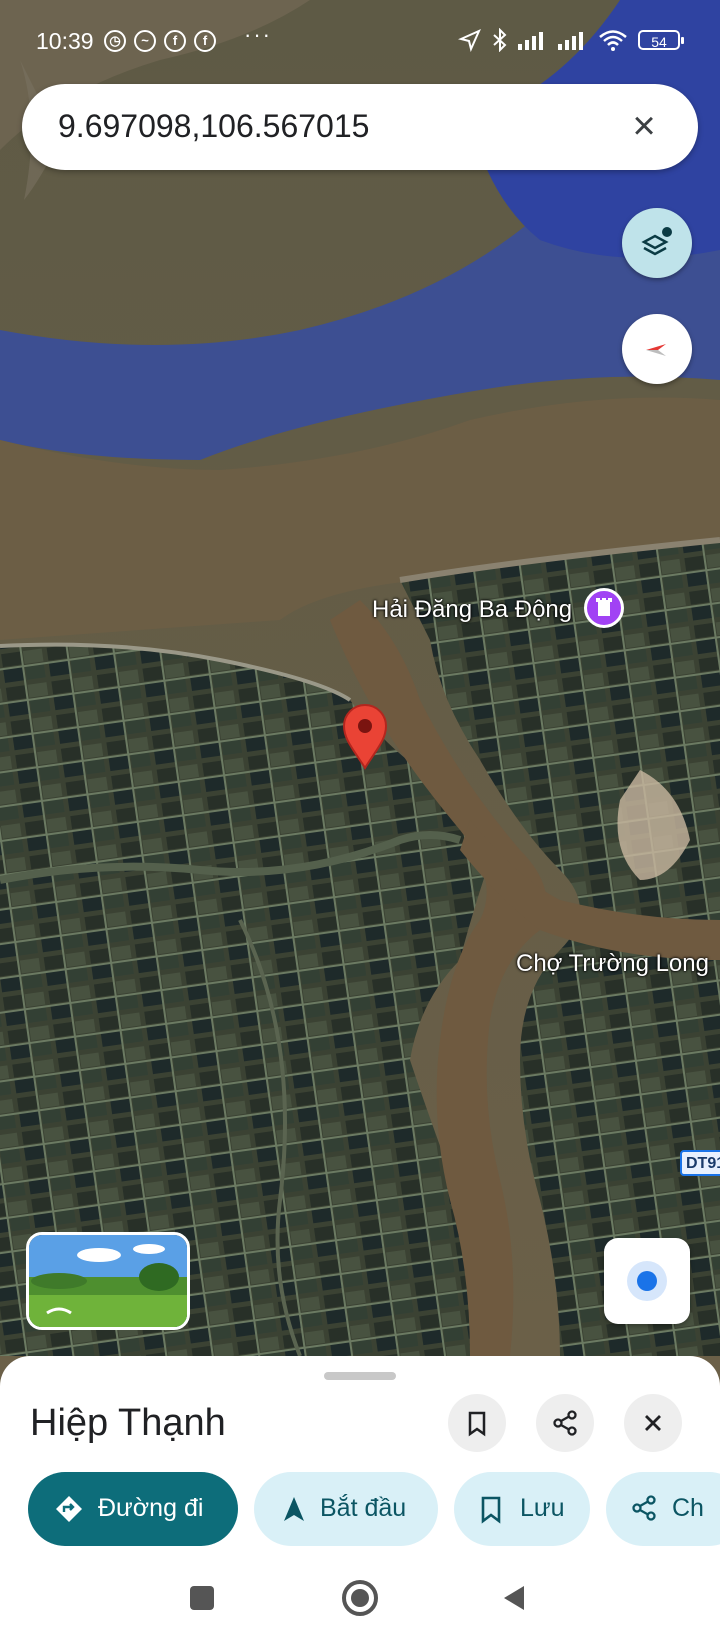 The height and width of the screenshot is (1640, 720). I want to click on system-icons: 54, so click(571, 40).